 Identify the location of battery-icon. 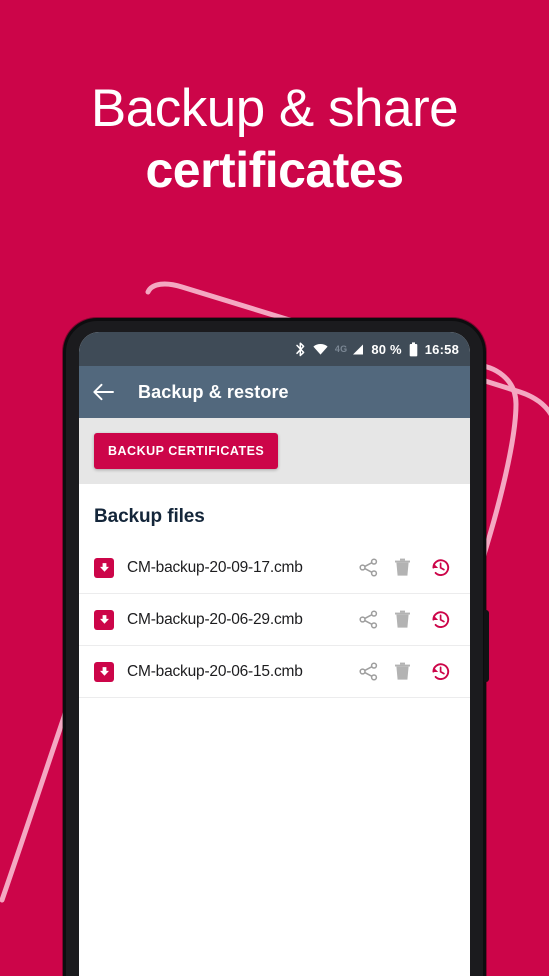
(413, 349).